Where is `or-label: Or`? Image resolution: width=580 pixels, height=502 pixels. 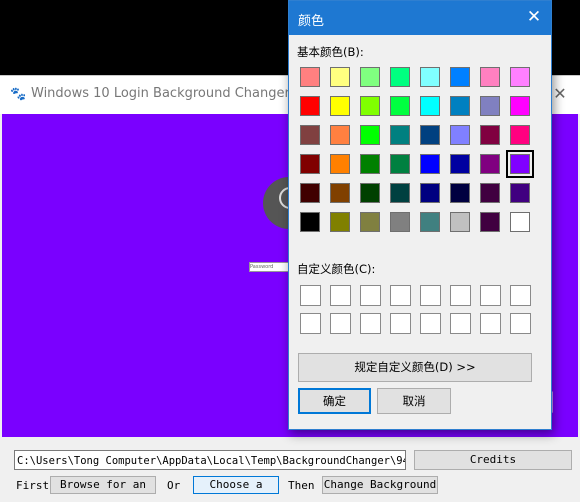
or-label: Or is located at coordinates (174, 485).